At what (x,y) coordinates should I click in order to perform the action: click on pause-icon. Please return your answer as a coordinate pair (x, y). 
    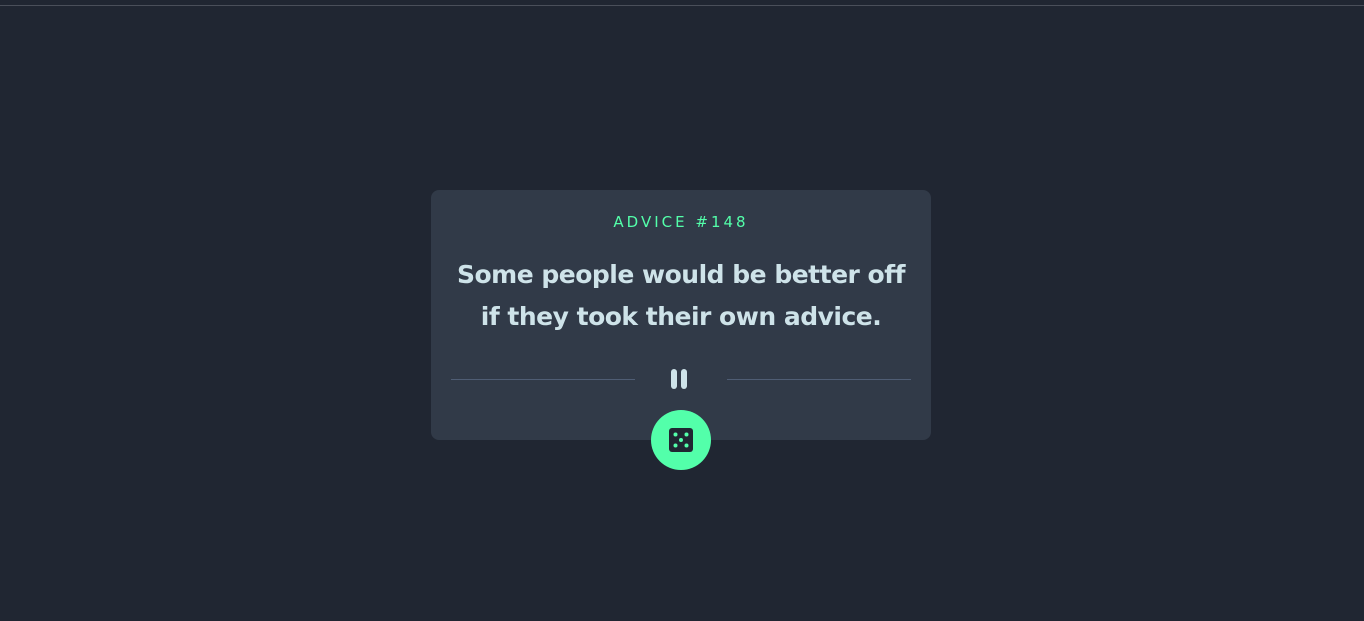
    Looking at the image, I should click on (679, 379).